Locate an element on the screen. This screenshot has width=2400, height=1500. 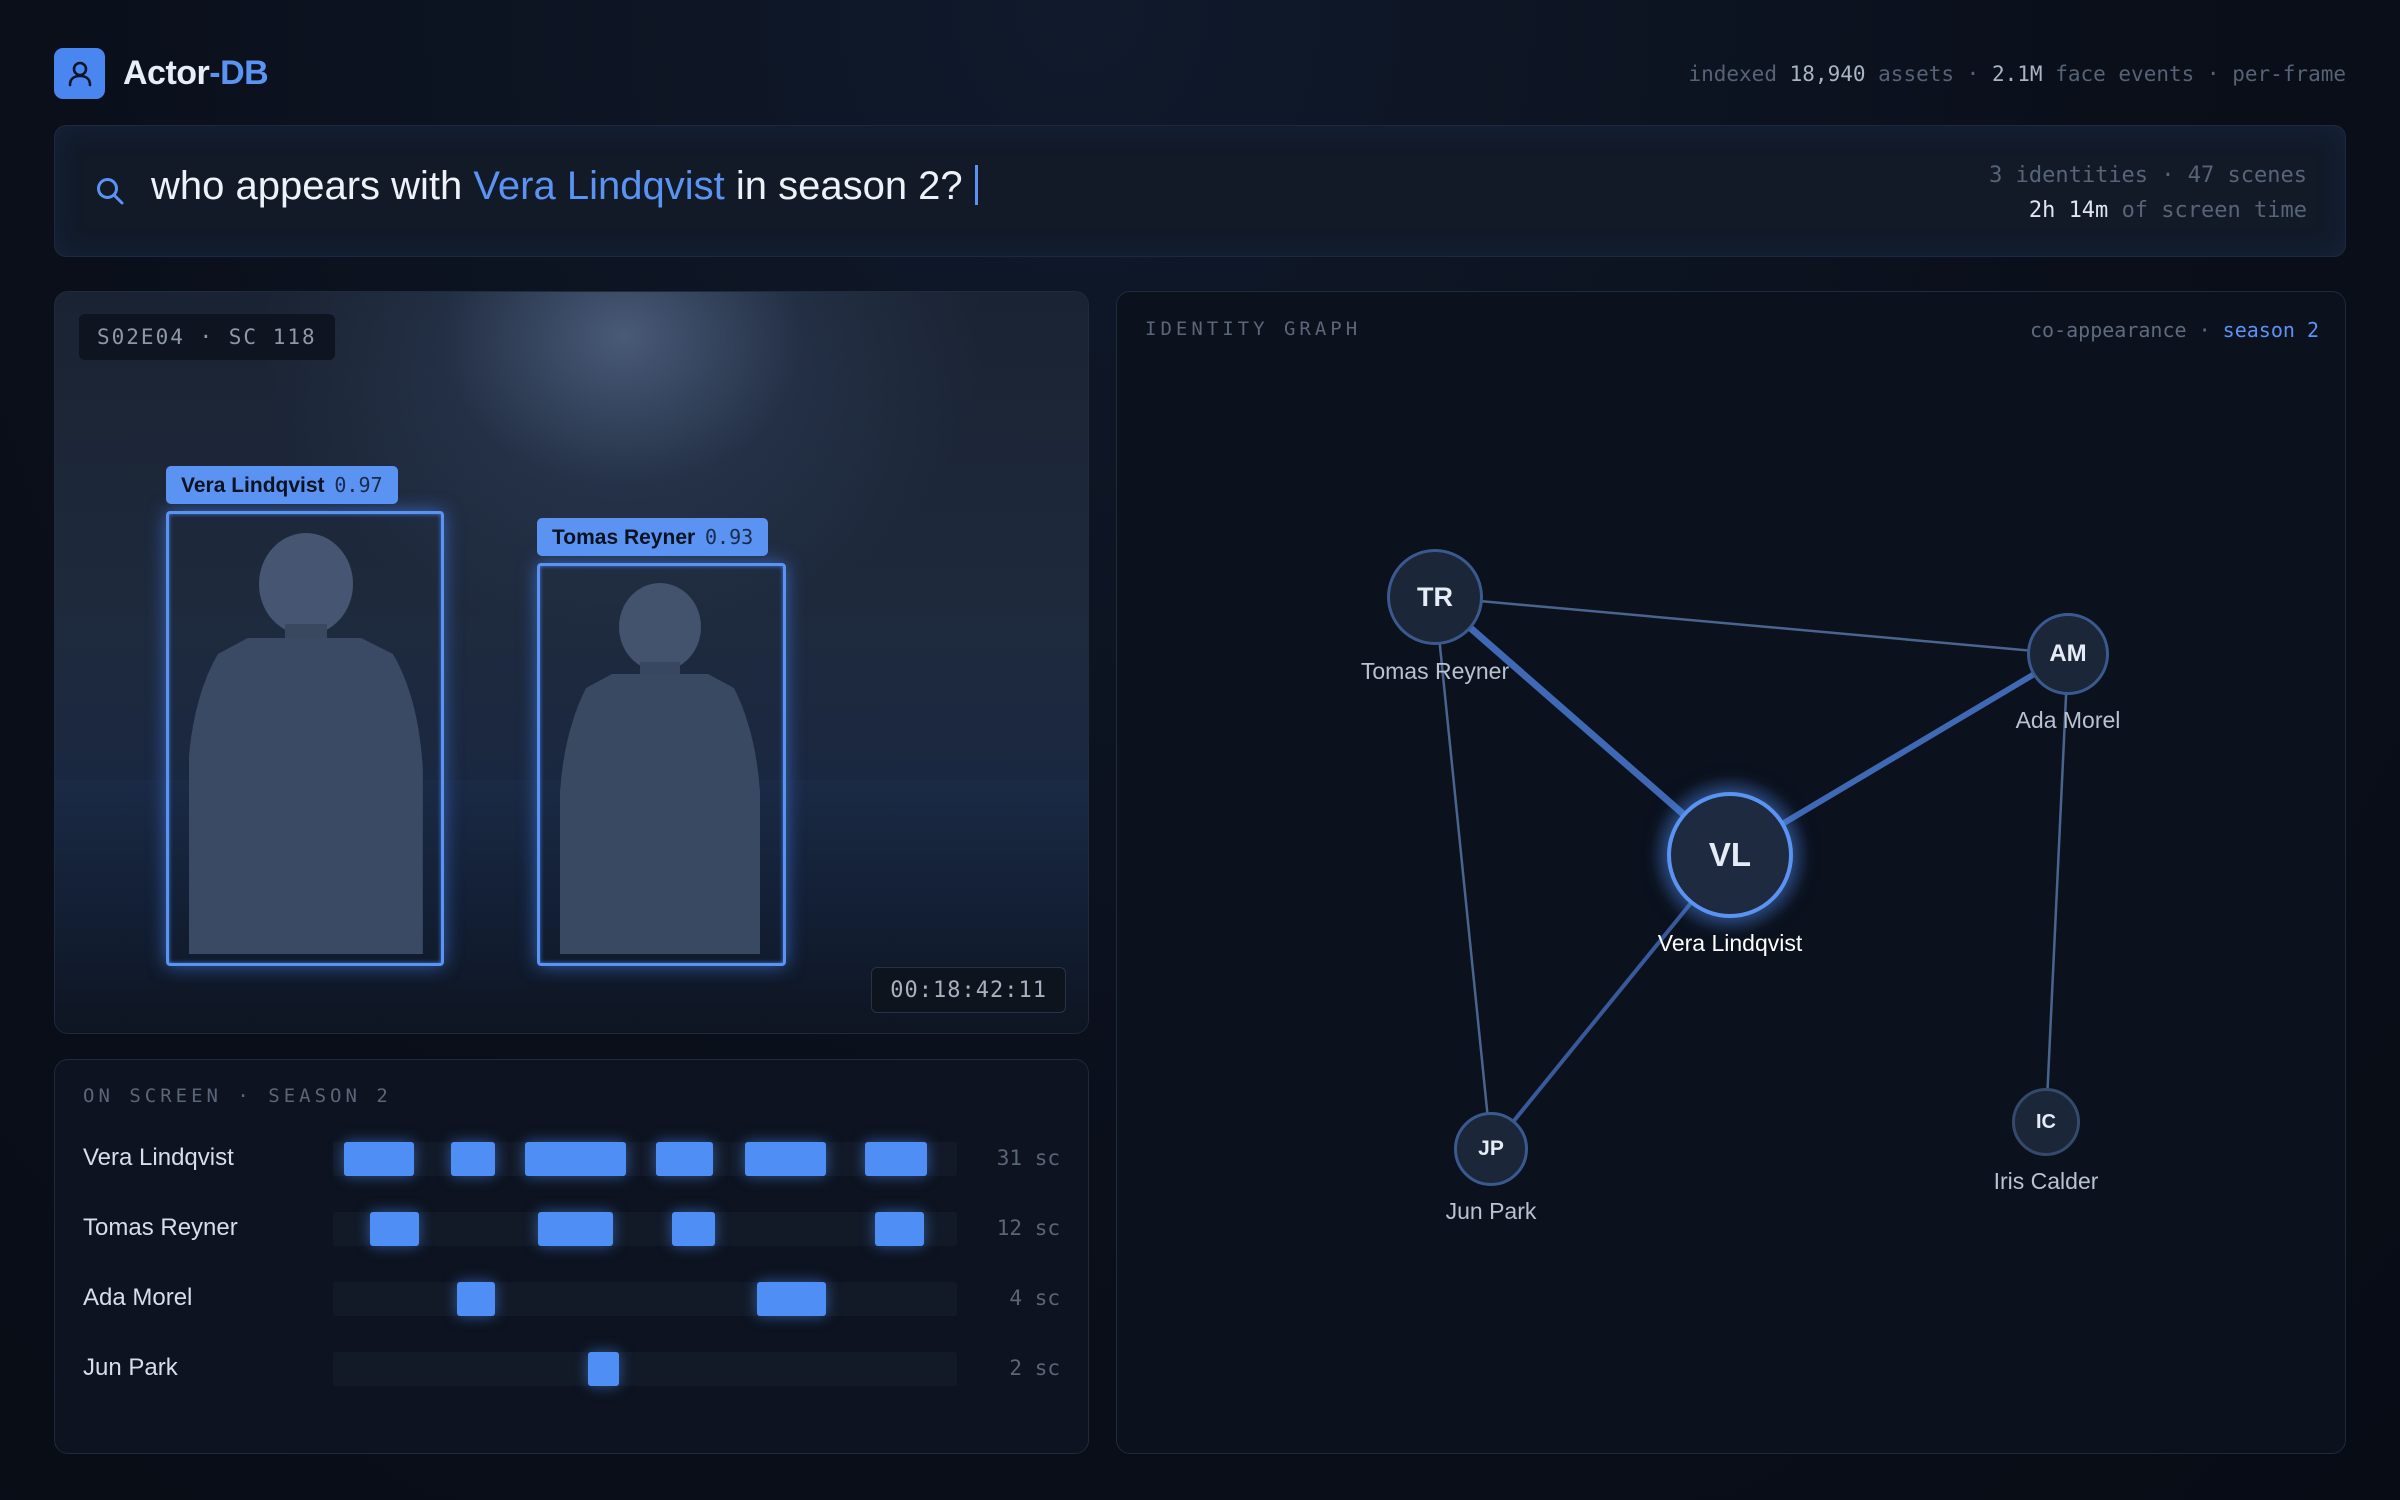
screen-time-label: of screen time is located at coordinates (2214, 210).